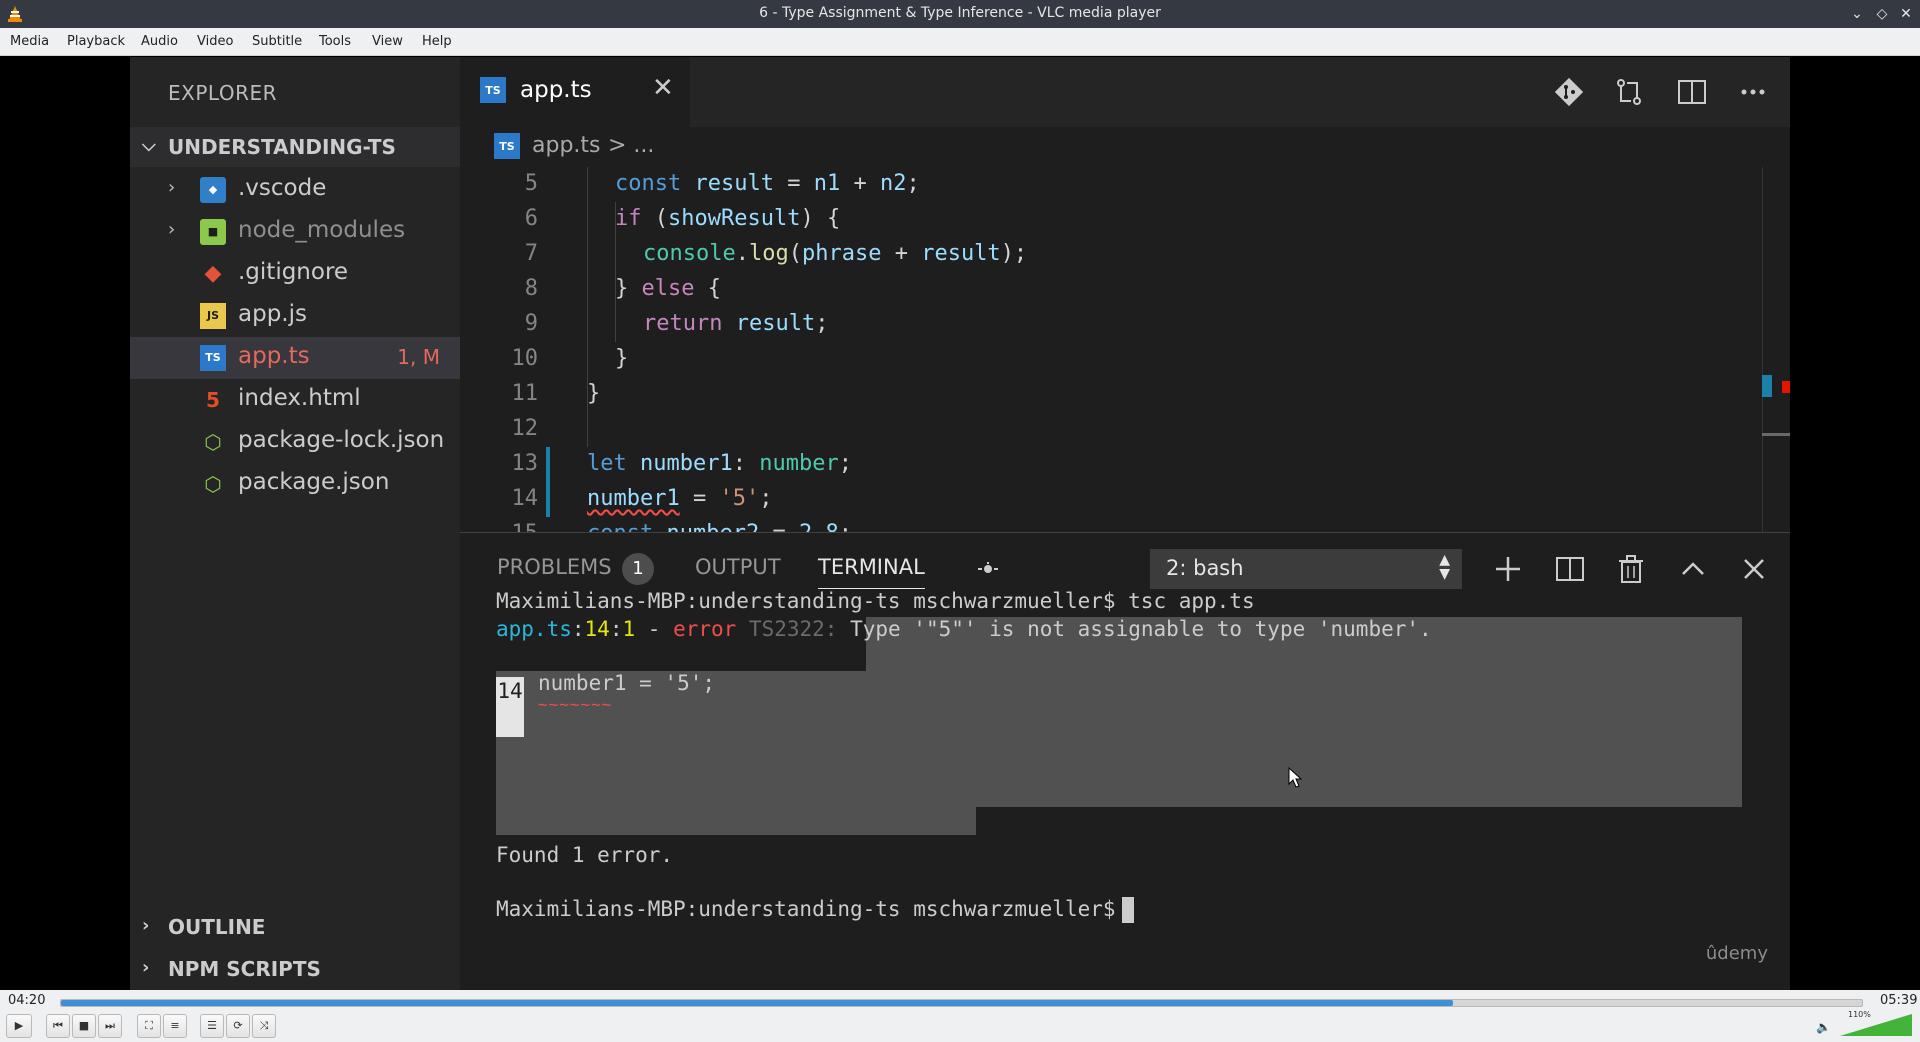 The image size is (1920, 1042). Describe the element at coordinates (1569, 92) in the screenshot. I see `git-compare-icon` at that location.